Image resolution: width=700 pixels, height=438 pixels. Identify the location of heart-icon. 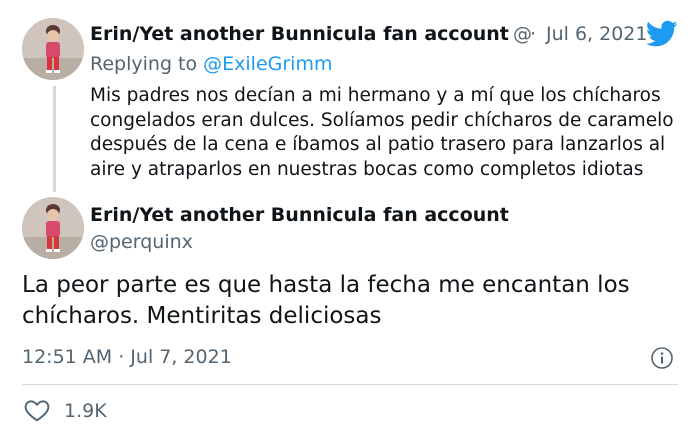
(37, 410).